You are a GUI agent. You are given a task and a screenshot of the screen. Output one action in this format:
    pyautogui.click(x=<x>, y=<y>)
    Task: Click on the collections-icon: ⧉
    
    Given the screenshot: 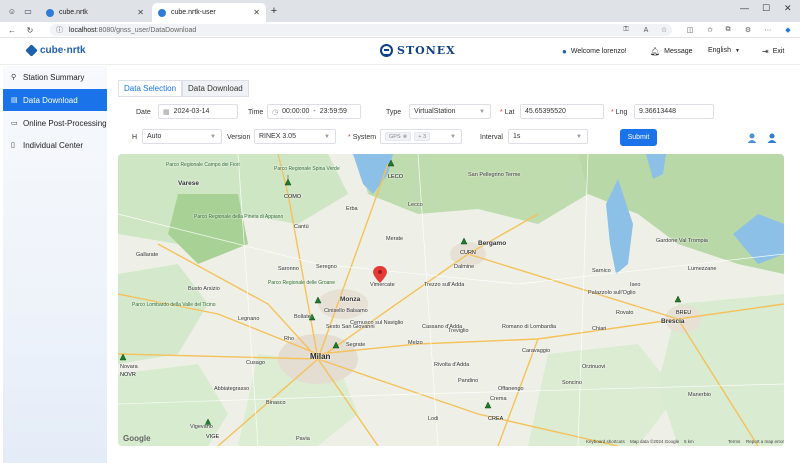 What is the action you would take?
    pyautogui.click(x=728, y=30)
    